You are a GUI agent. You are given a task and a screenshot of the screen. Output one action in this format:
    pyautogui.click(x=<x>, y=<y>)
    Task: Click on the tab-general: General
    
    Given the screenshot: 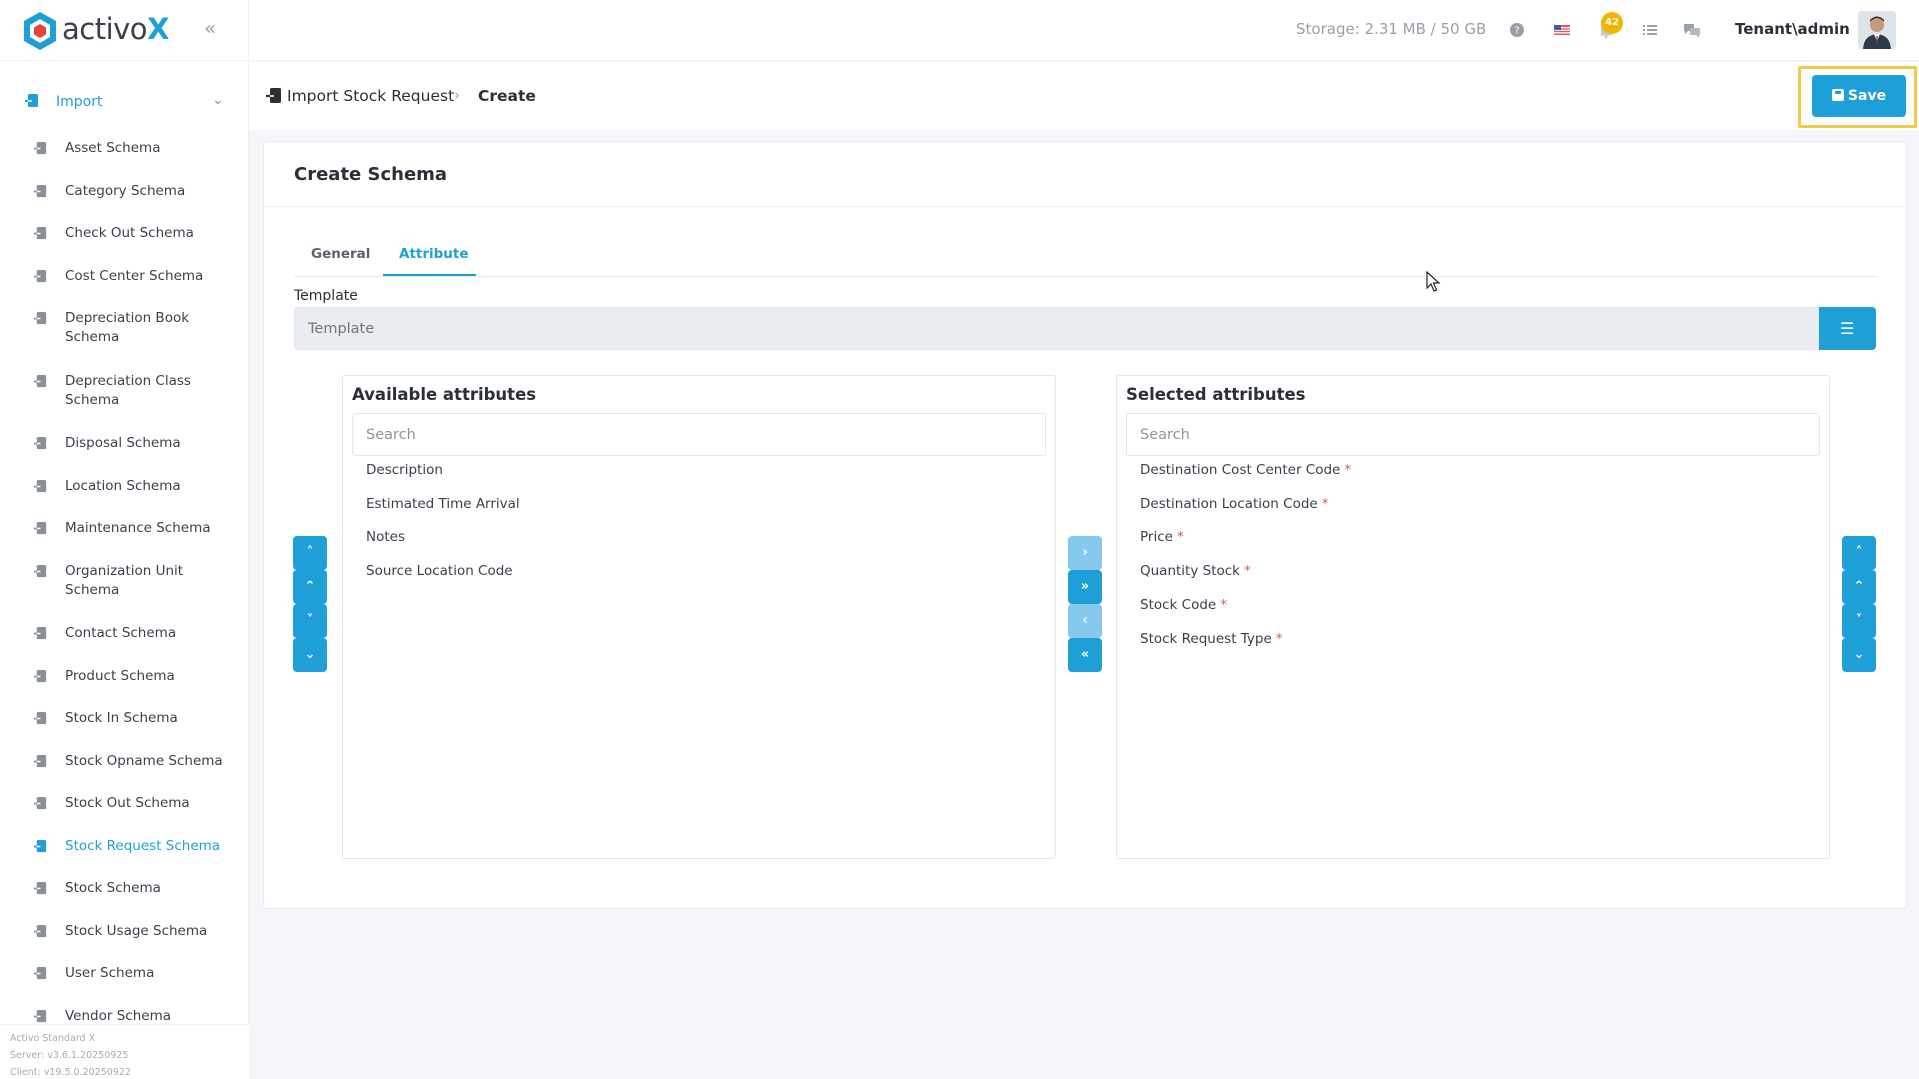 What is the action you would take?
    pyautogui.click(x=340, y=254)
    